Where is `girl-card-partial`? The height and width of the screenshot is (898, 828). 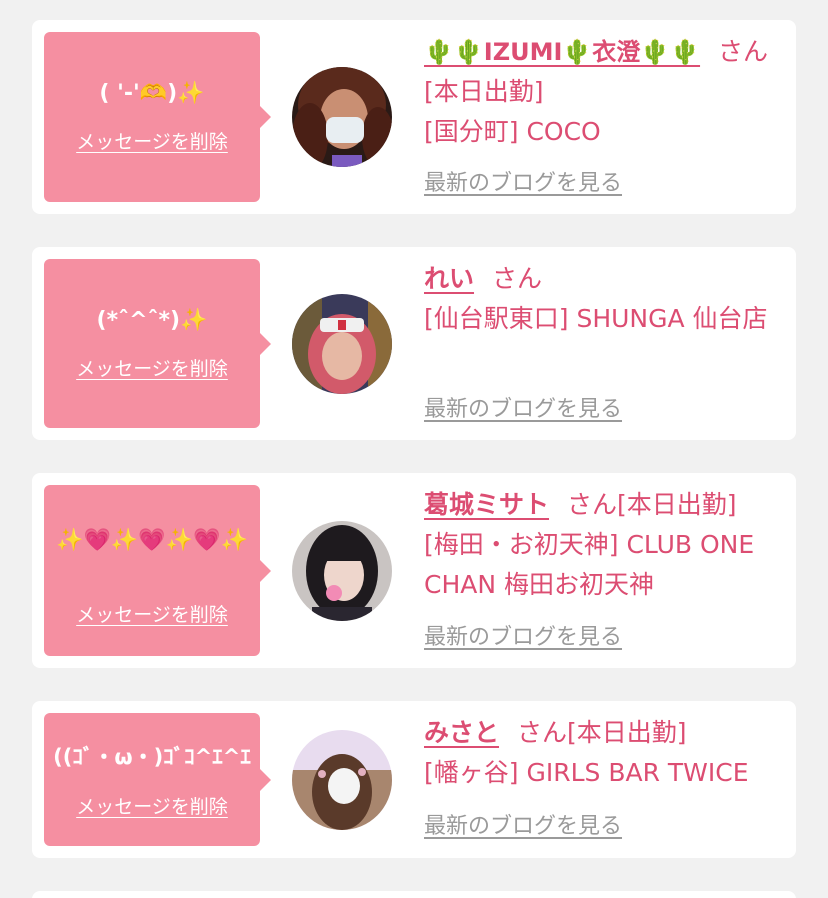
girl-card-partial is located at coordinates (414, 894).